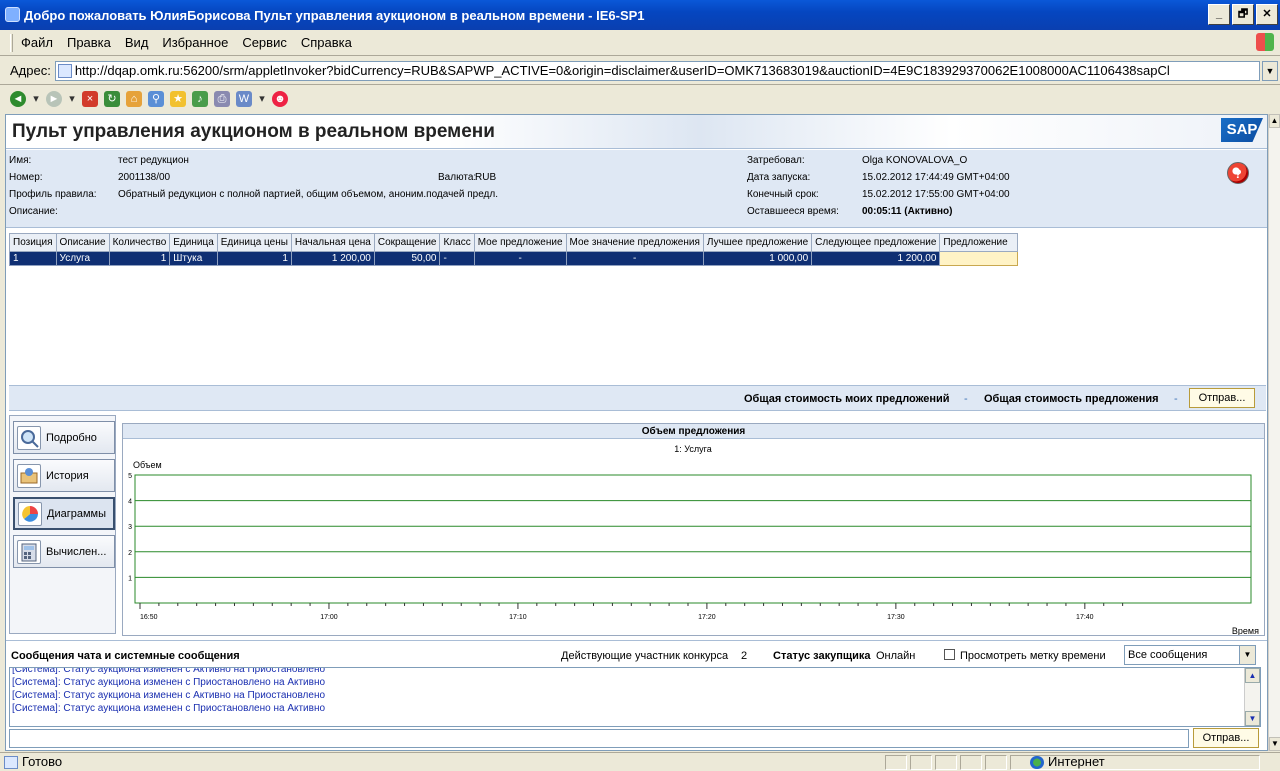  What do you see at coordinates (29, 551) in the screenshot?
I see `calculator-icon` at bounding box center [29, 551].